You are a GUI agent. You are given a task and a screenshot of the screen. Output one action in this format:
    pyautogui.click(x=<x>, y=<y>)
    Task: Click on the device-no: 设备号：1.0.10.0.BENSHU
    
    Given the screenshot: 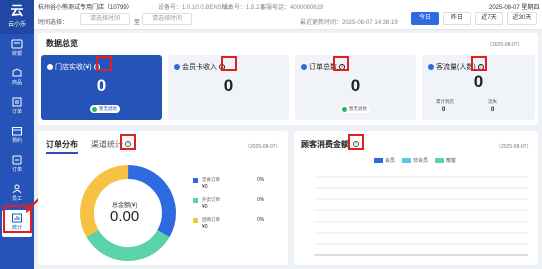 What is the action you would take?
    pyautogui.click(x=194, y=8)
    